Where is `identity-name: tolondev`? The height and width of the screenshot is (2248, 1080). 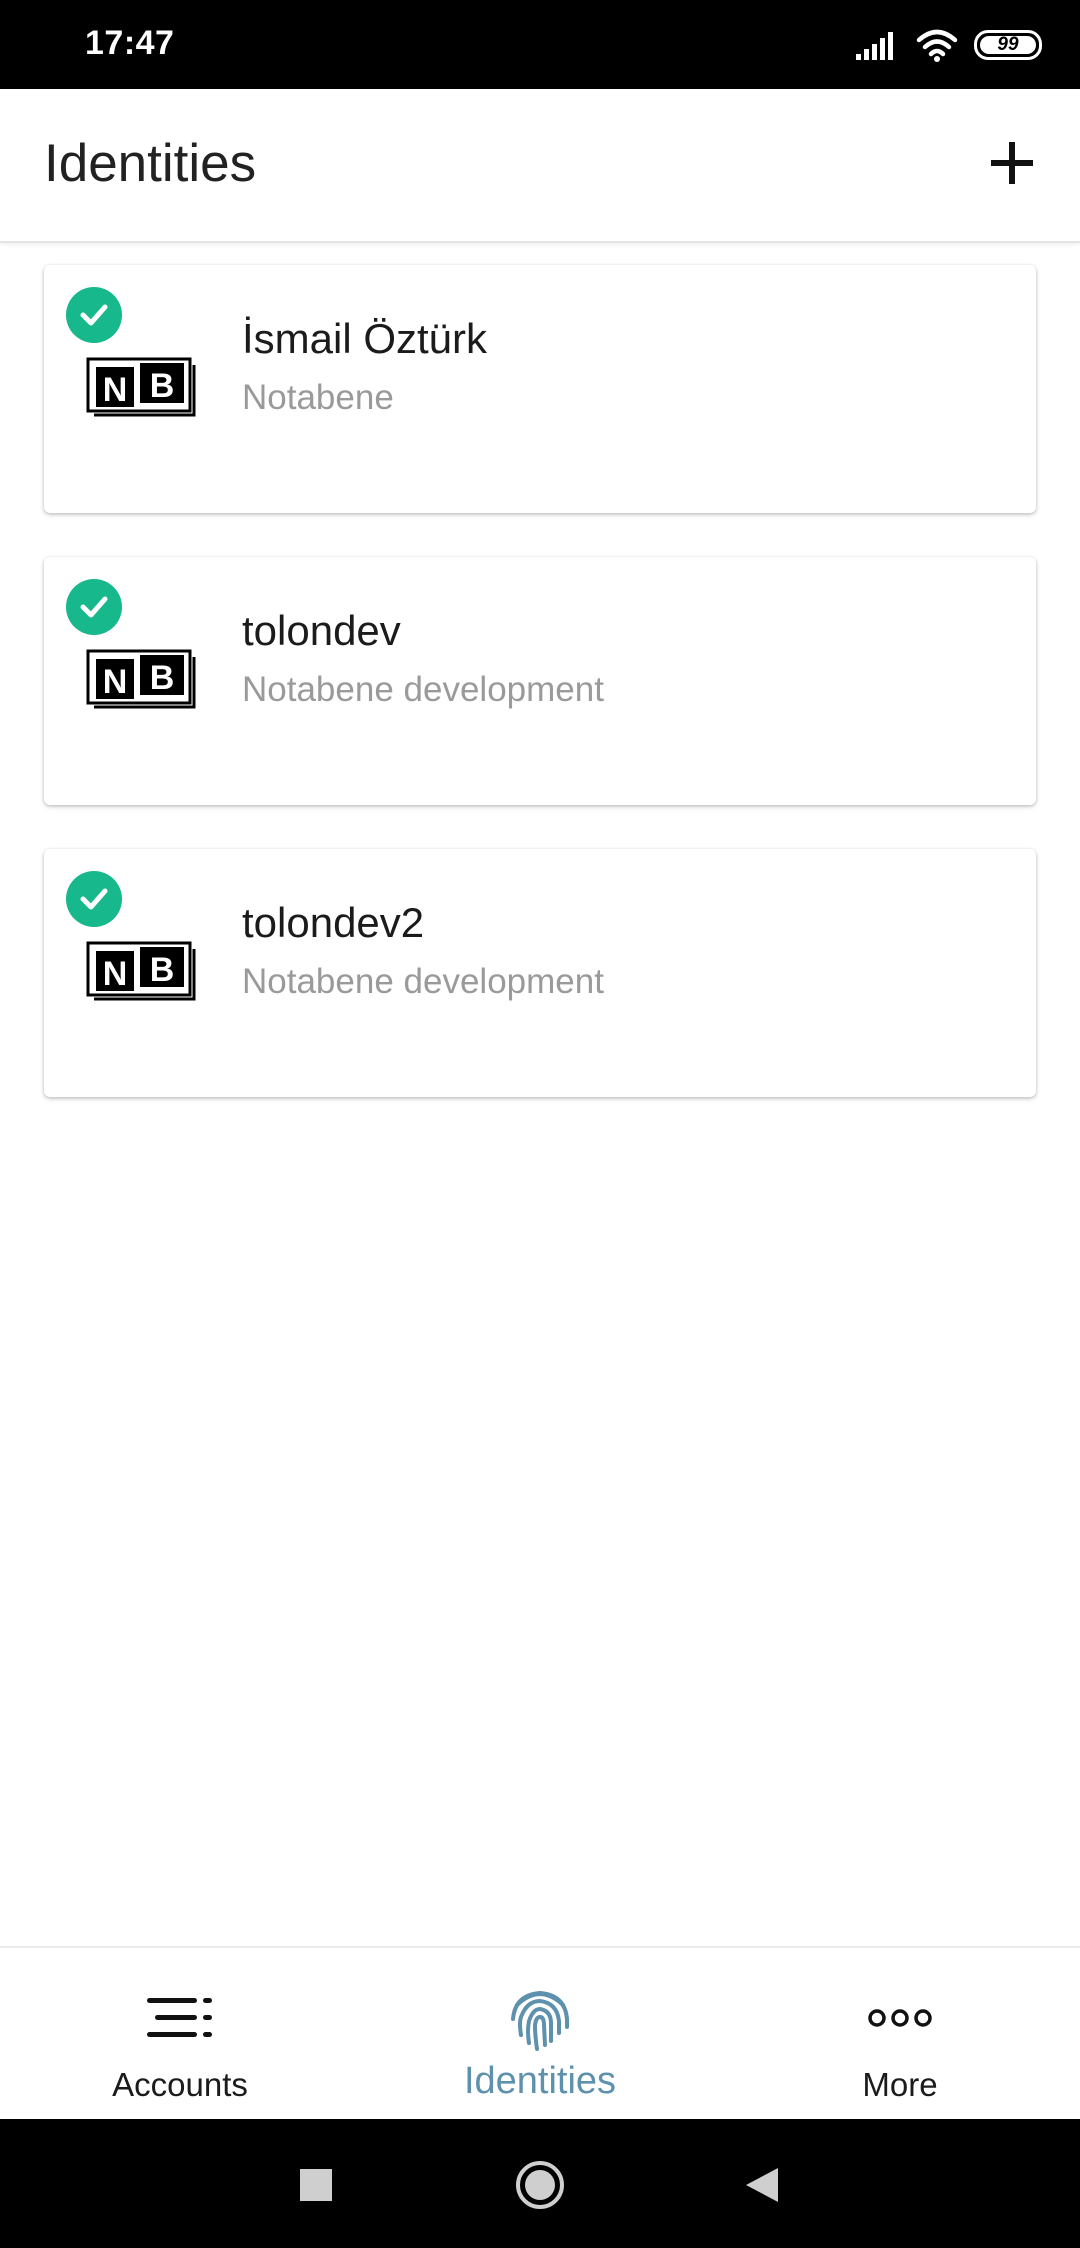
identity-name: tolondev is located at coordinates (321, 630).